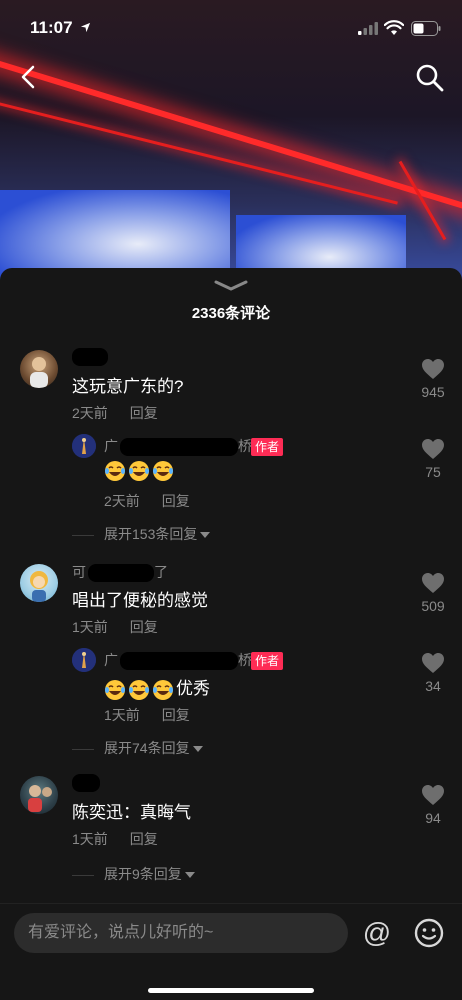 This screenshot has height=1000, width=462. I want to click on search-icon, so click(430, 78).